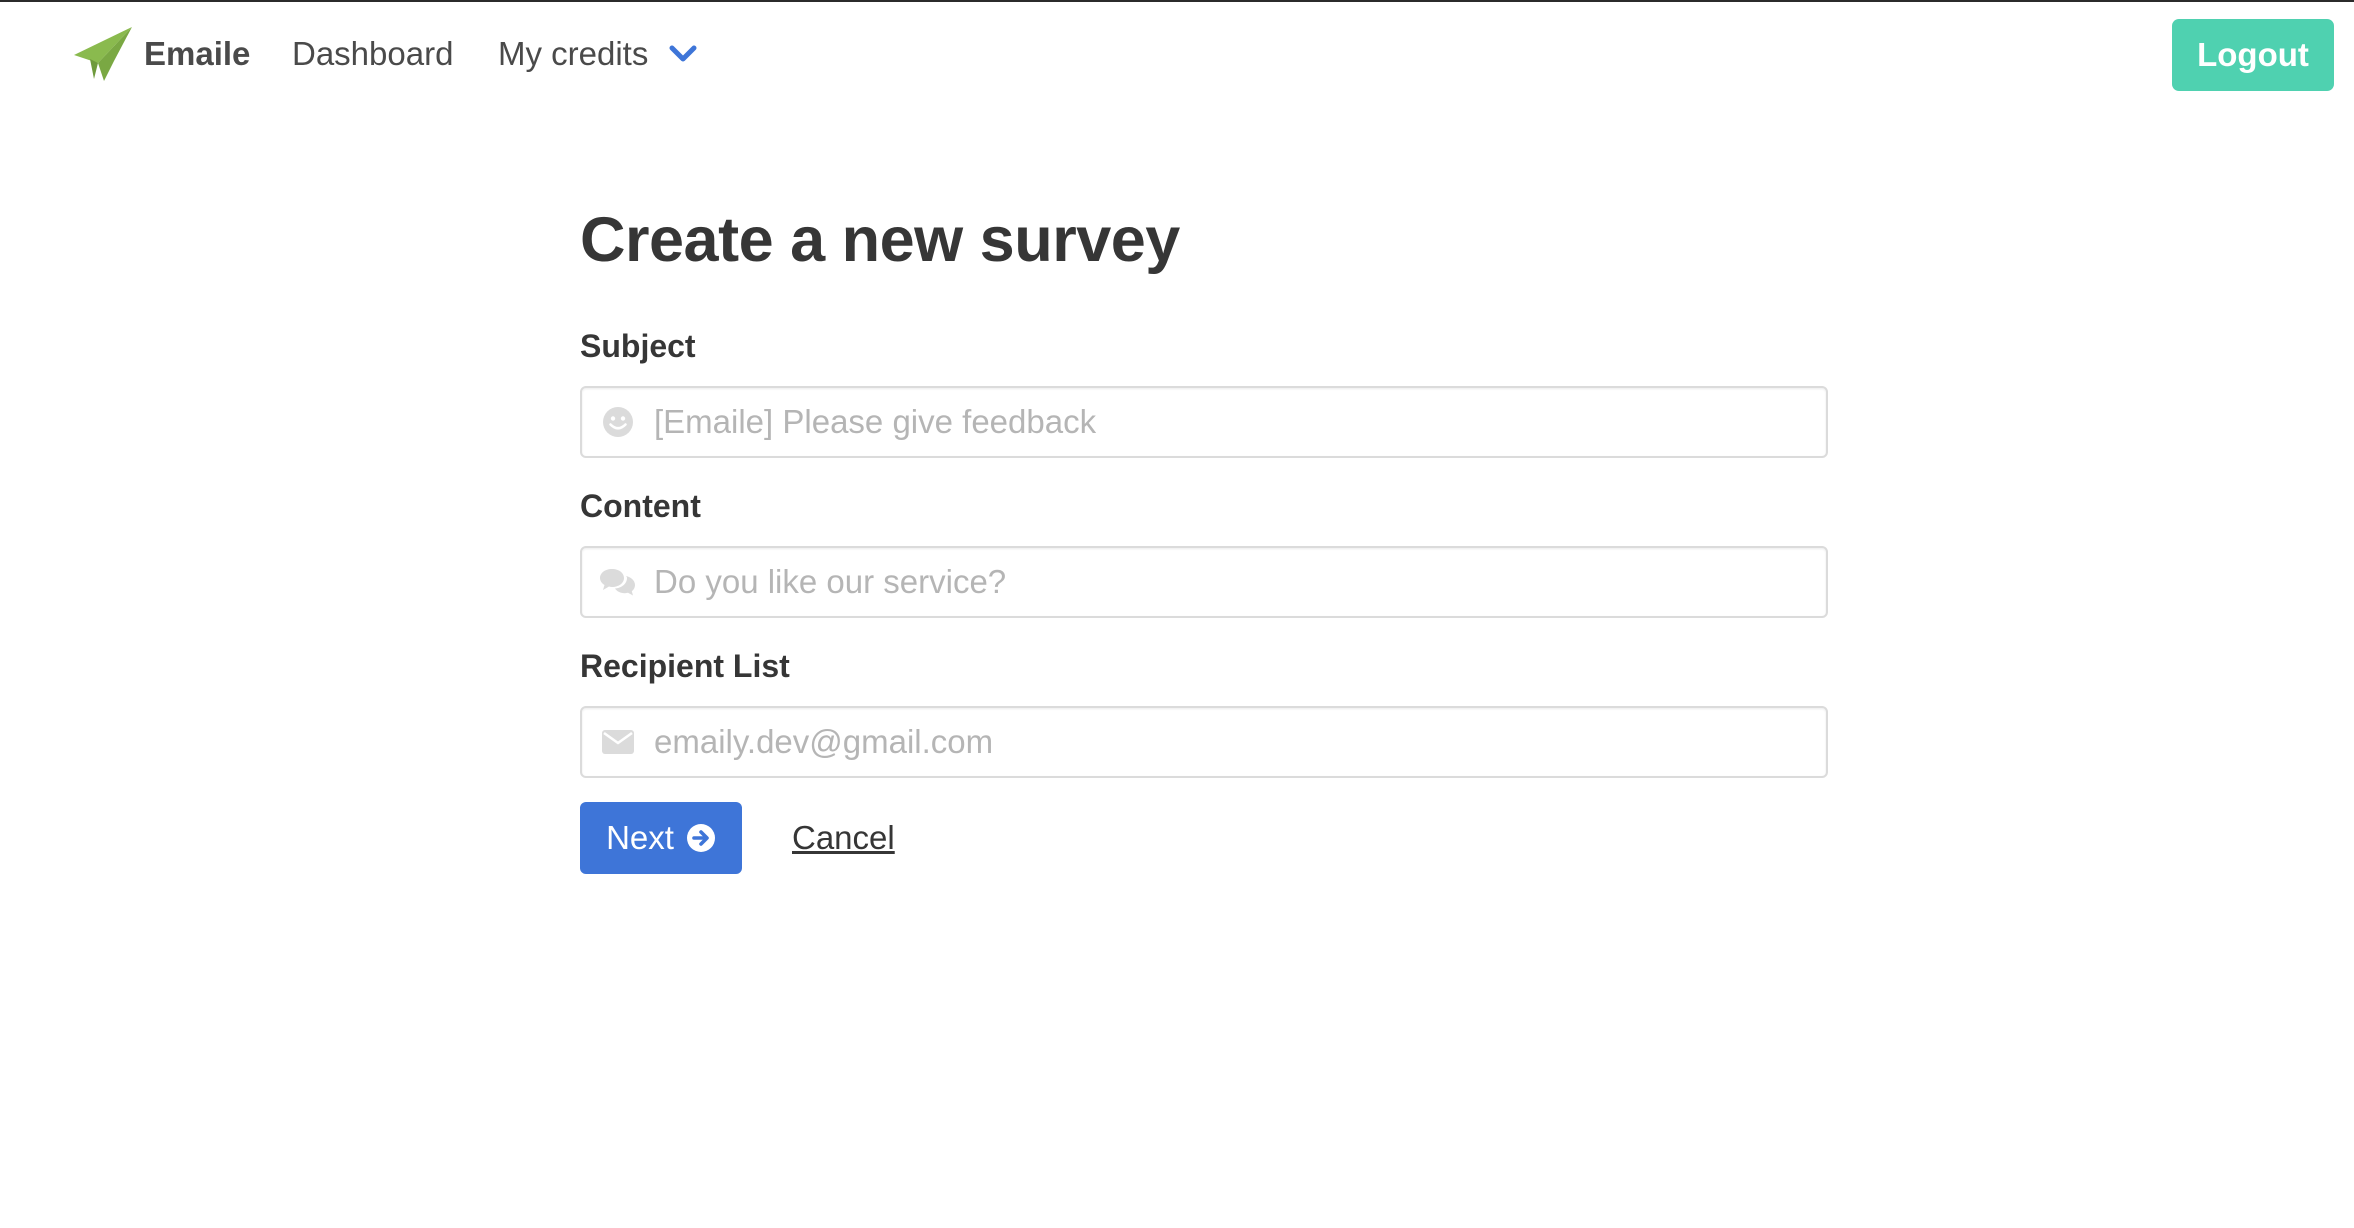 This screenshot has width=2354, height=1228. What do you see at coordinates (685, 666) in the screenshot?
I see `recipient-list-label: Recipient List` at bounding box center [685, 666].